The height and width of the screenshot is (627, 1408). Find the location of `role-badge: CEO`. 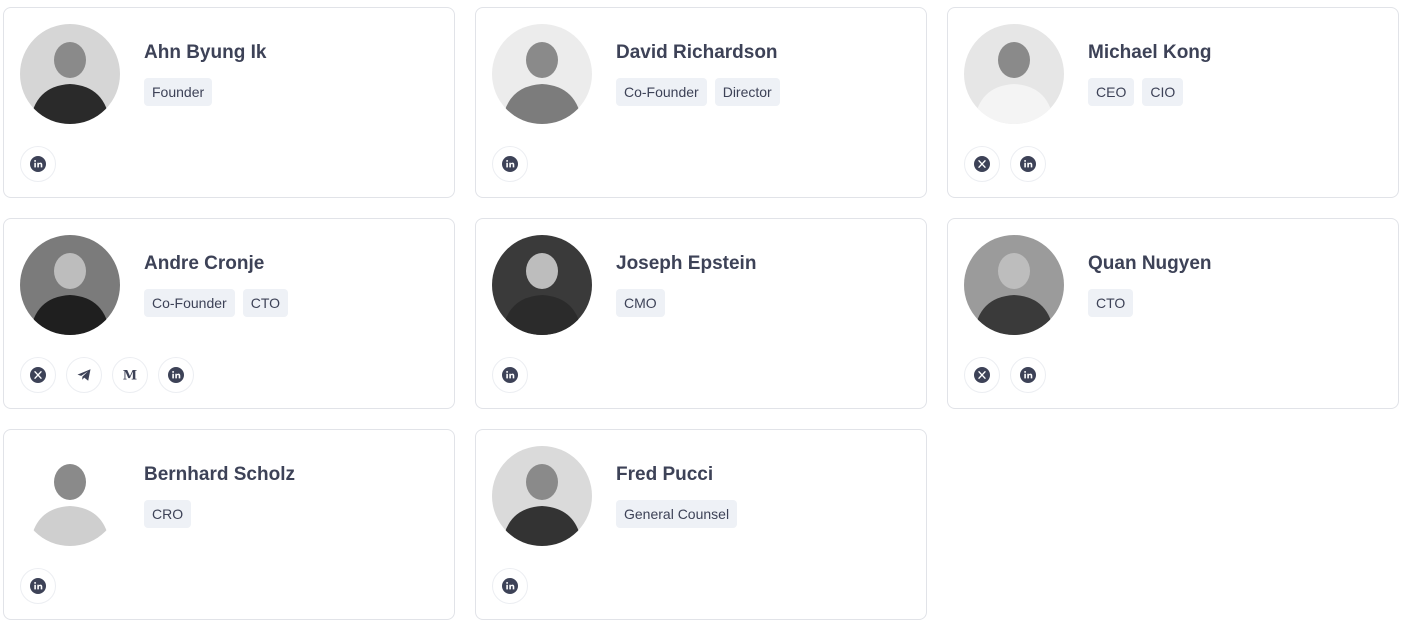

role-badge: CEO is located at coordinates (1111, 92).